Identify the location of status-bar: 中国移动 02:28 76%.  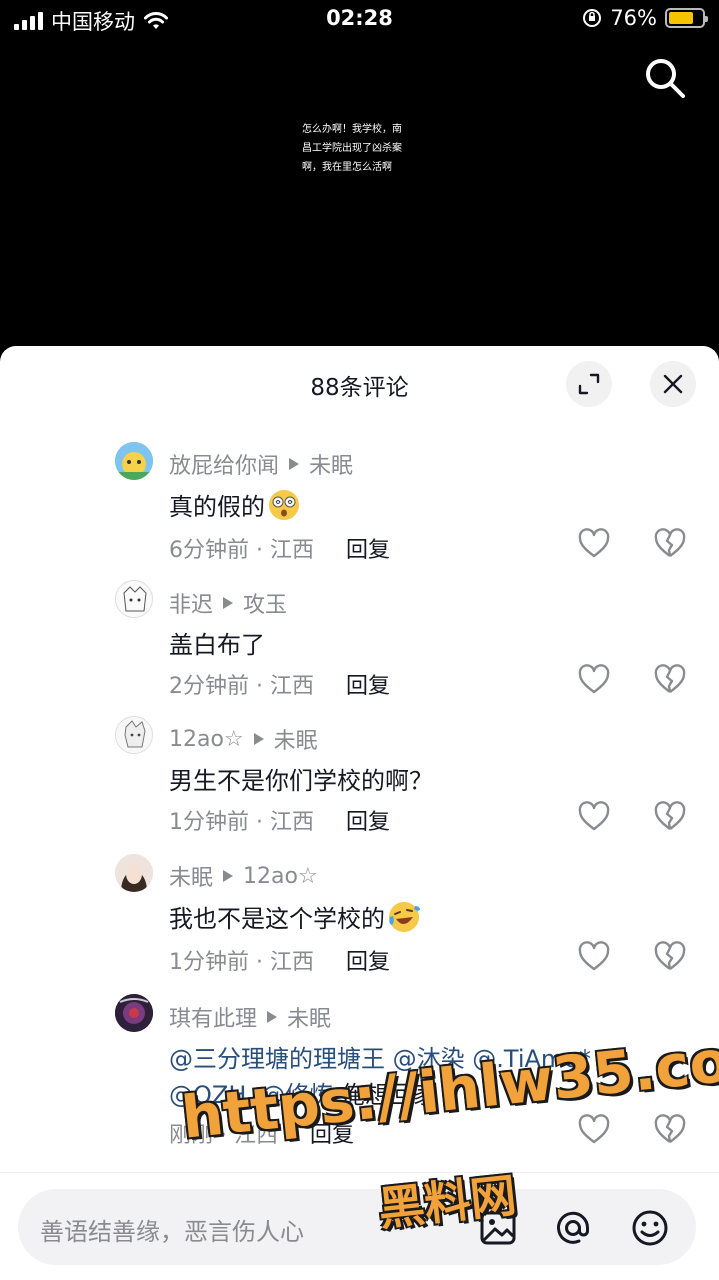
(359, 20).